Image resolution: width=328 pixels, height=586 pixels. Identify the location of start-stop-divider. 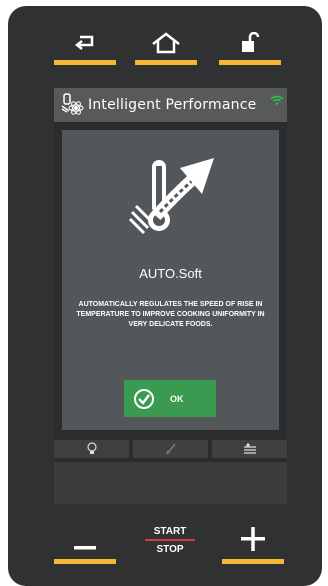
(170, 540).